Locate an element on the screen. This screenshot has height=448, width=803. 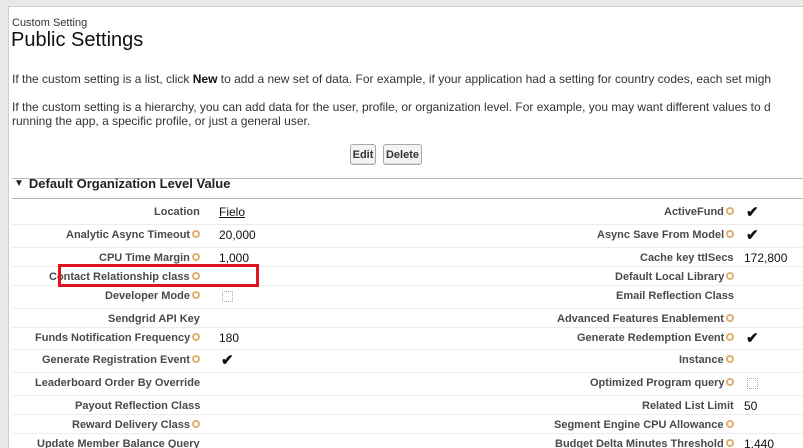
field-label-text: Default Local Library is located at coordinates (670, 277).